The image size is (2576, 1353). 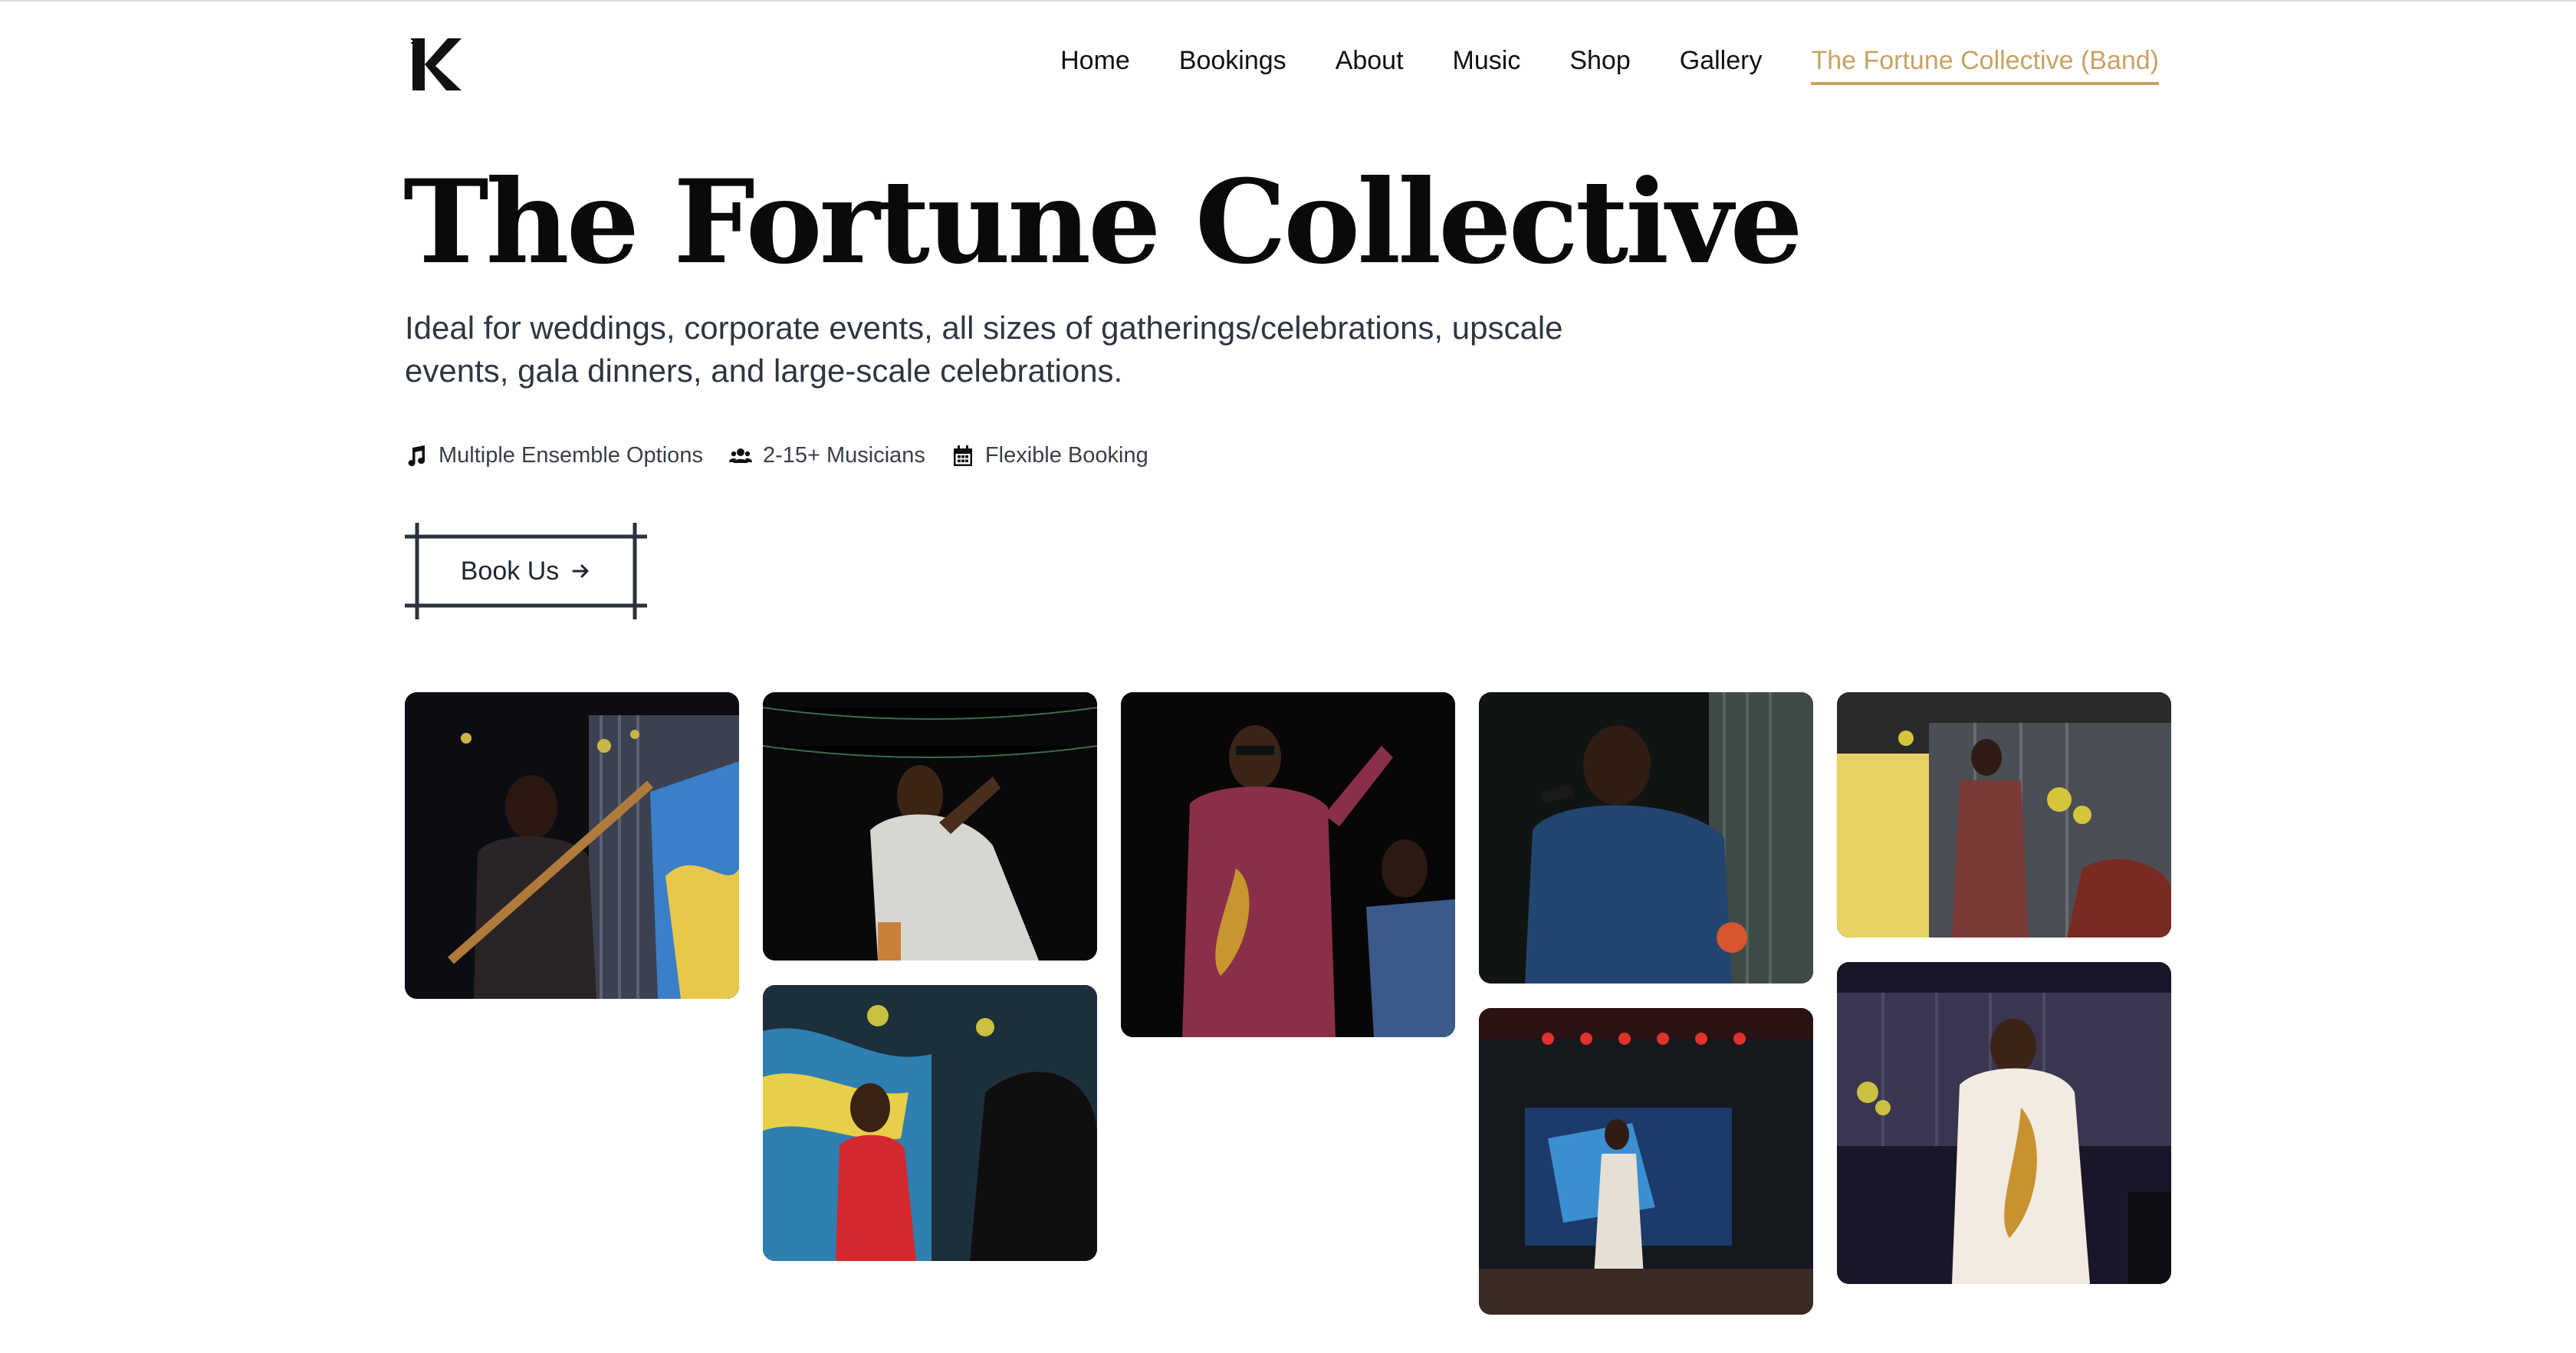 I want to click on nav-item-music: Music, so click(x=1487, y=64).